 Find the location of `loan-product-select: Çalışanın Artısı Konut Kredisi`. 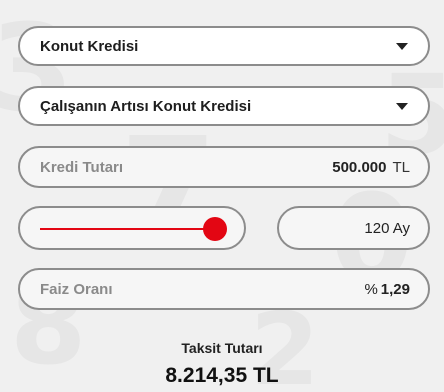

loan-product-select: Çalışanın Artısı Konut Kredisi is located at coordinates (224, 106).